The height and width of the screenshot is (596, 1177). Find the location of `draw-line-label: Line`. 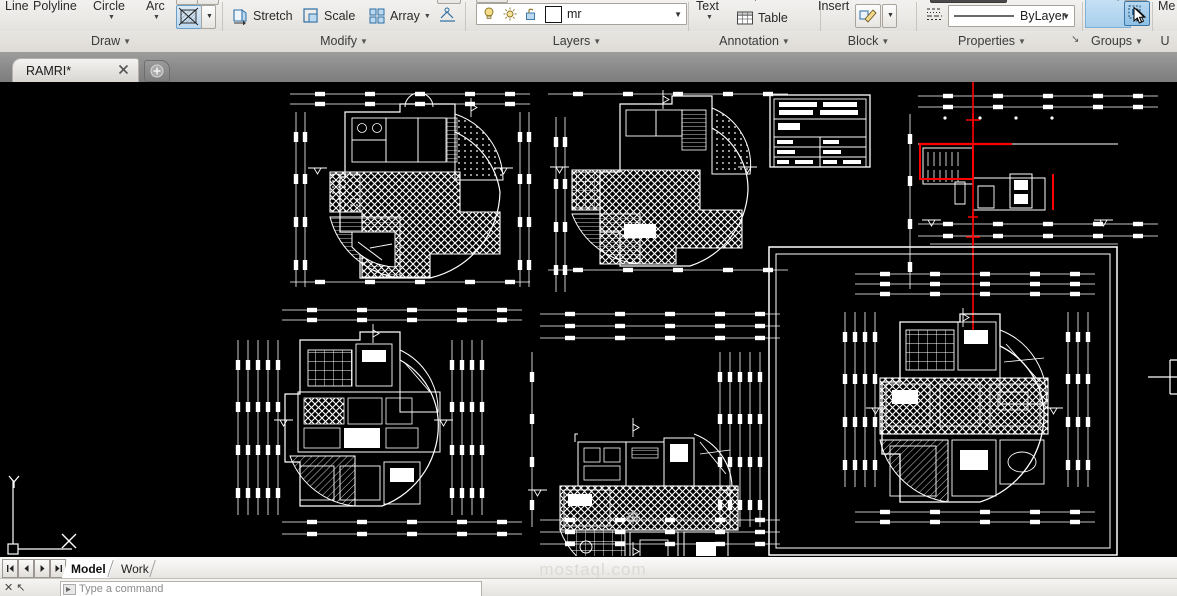

draw-line-label: Line is located at coordinates (17, 6).